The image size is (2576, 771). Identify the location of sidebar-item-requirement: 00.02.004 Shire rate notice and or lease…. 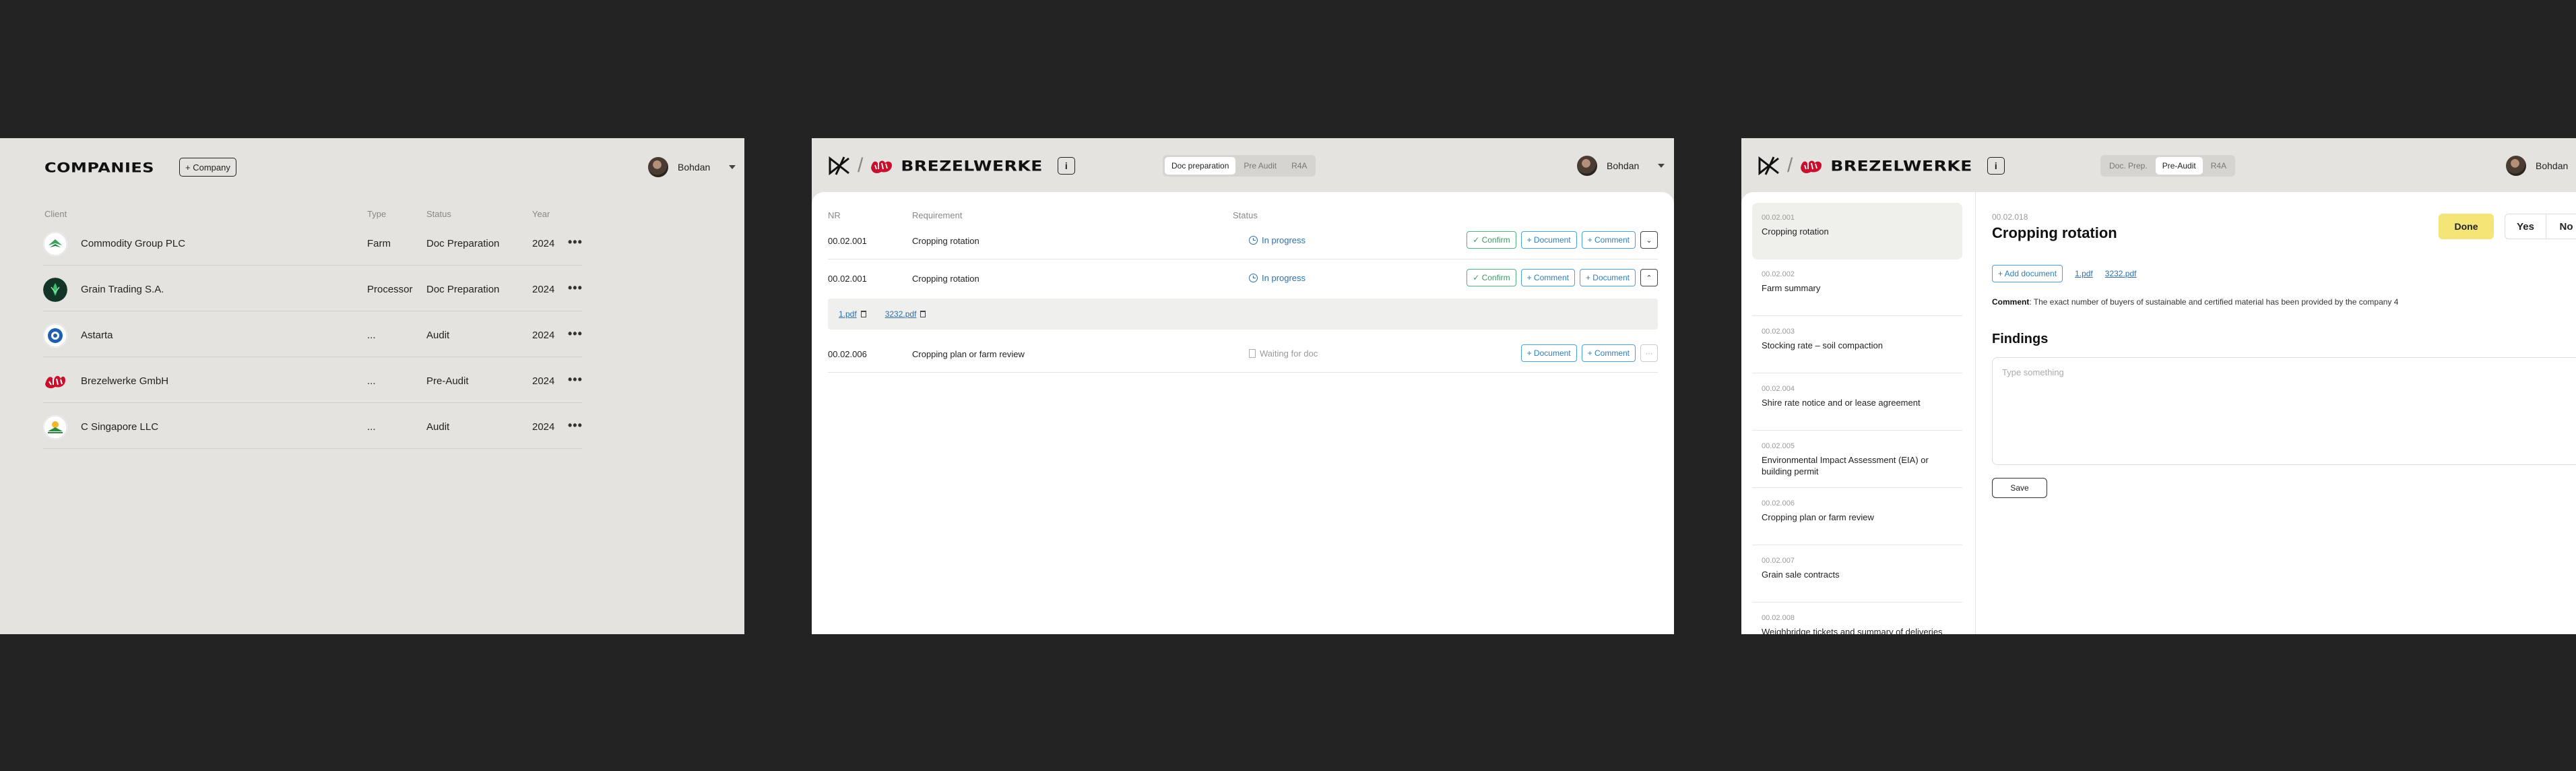
(1857, 403).